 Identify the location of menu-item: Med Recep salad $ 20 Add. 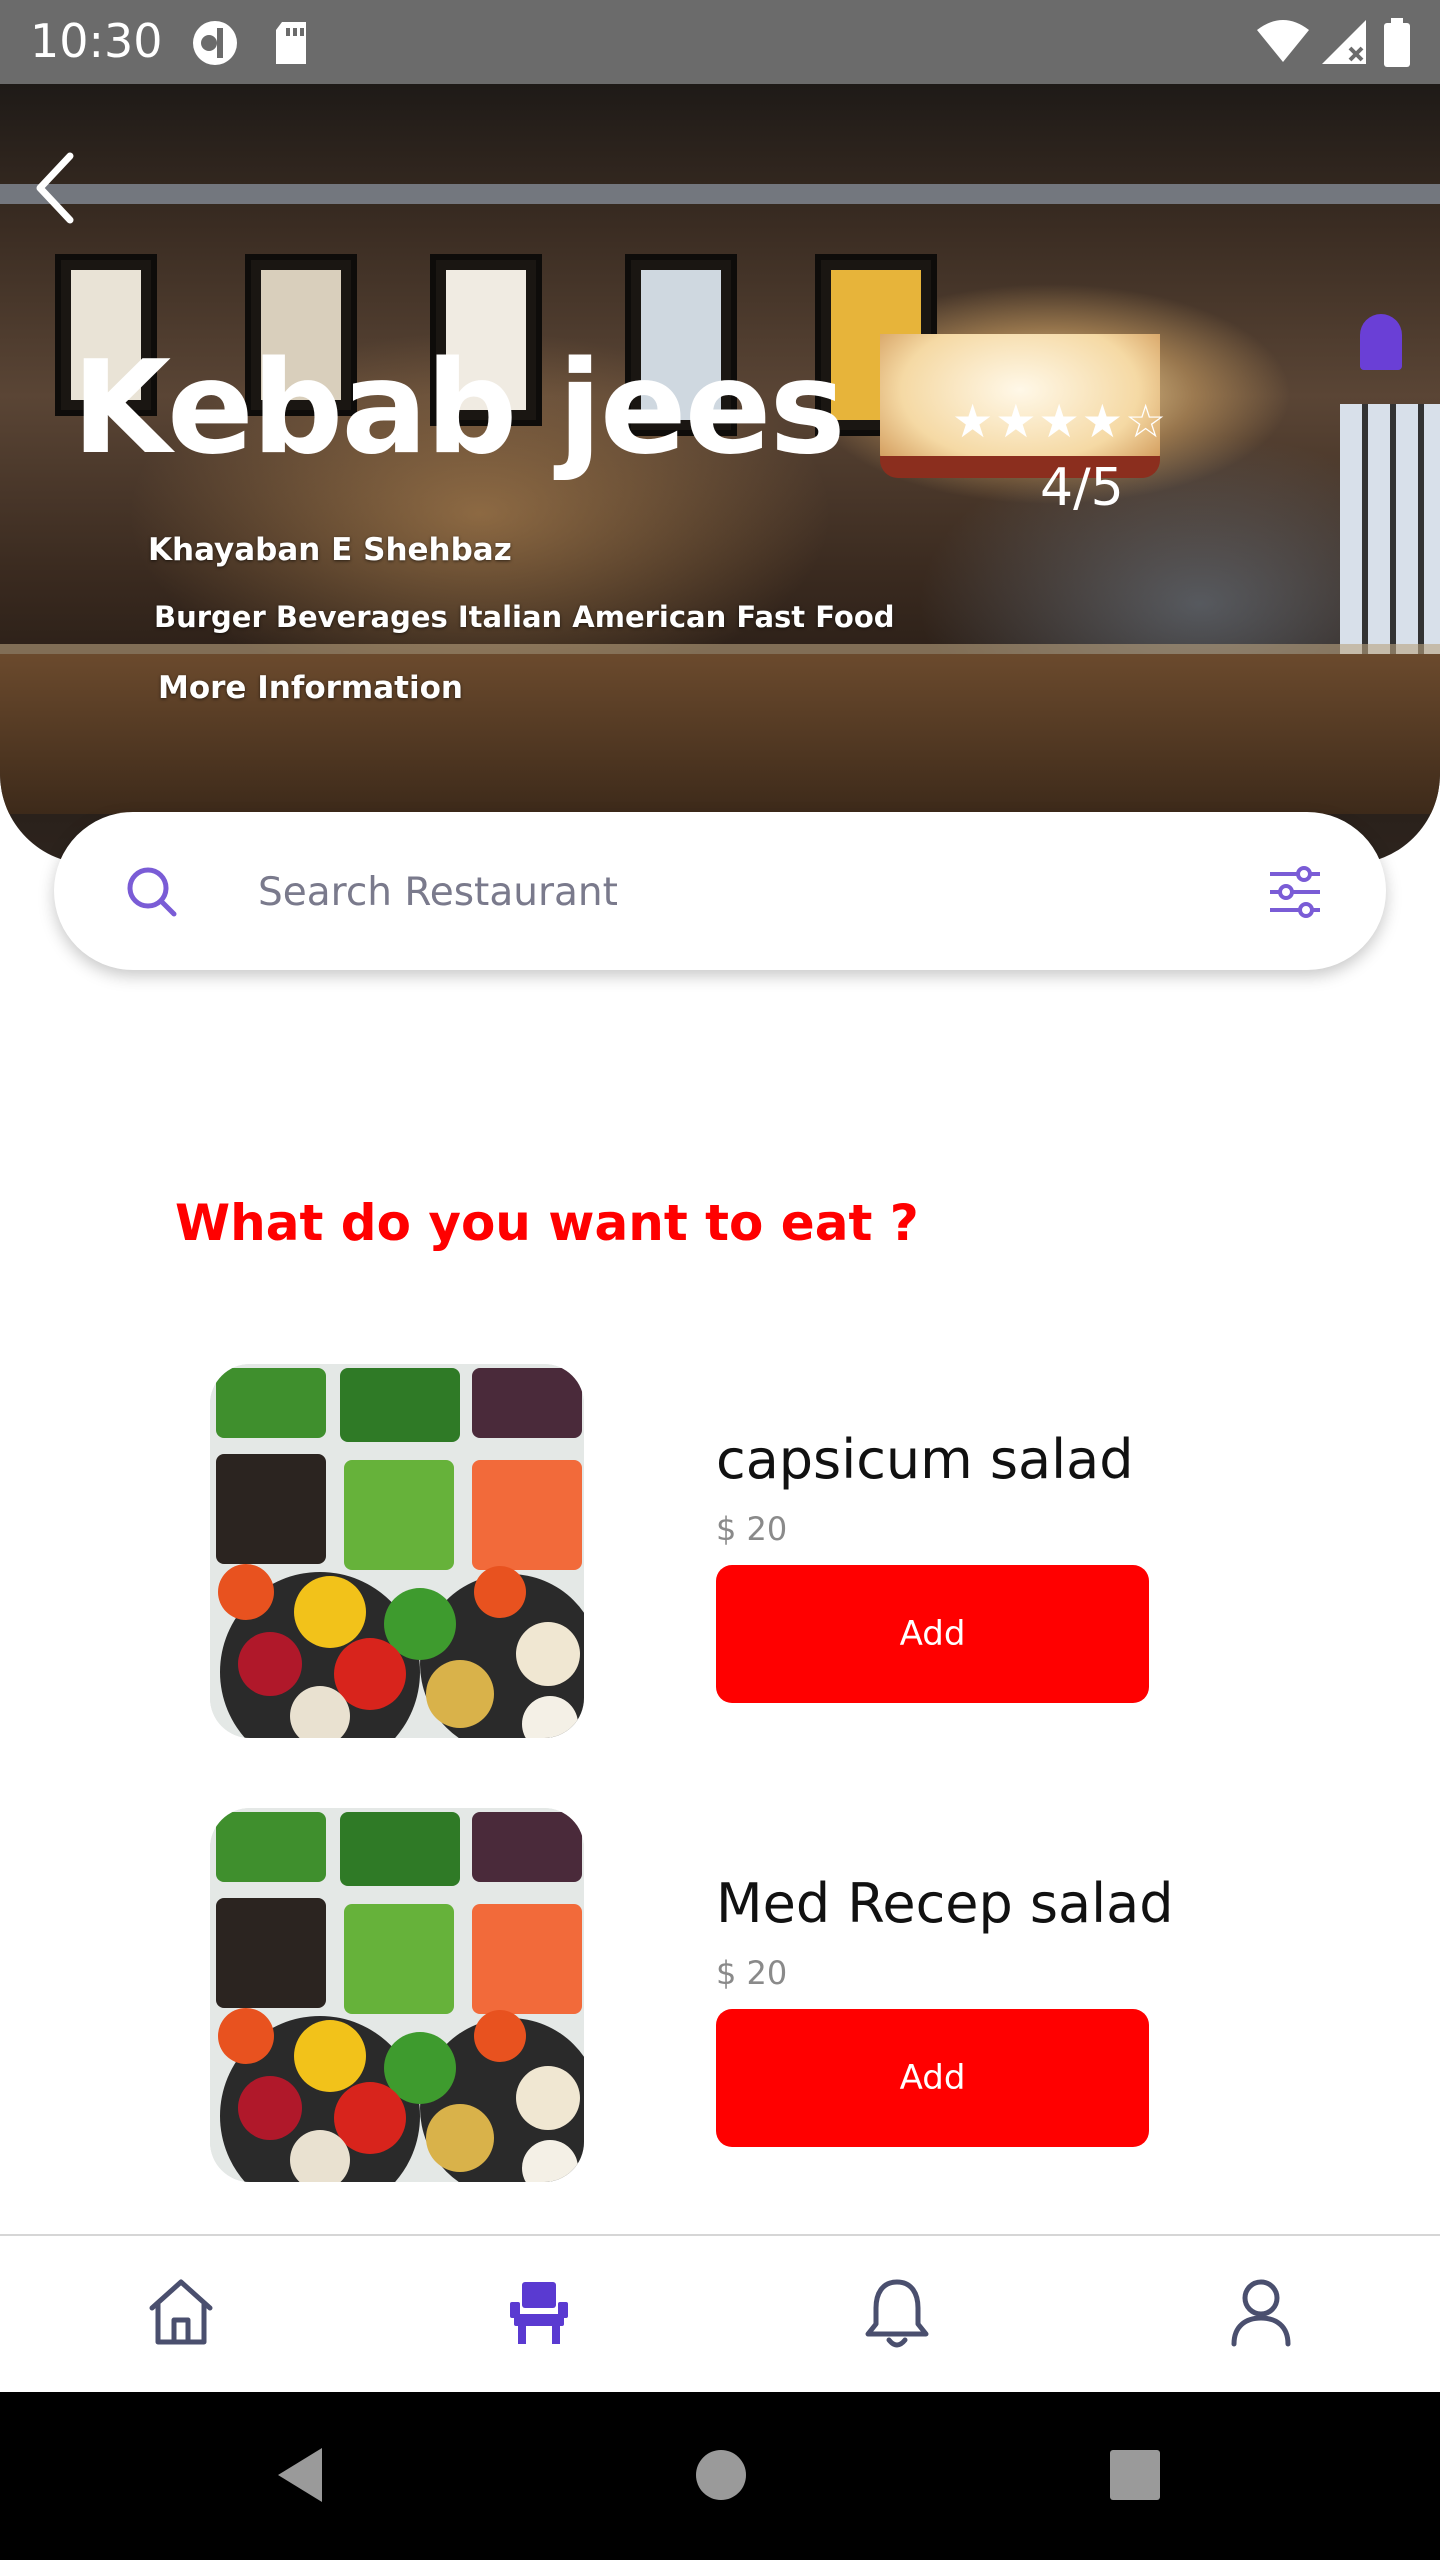
(720, 1998).